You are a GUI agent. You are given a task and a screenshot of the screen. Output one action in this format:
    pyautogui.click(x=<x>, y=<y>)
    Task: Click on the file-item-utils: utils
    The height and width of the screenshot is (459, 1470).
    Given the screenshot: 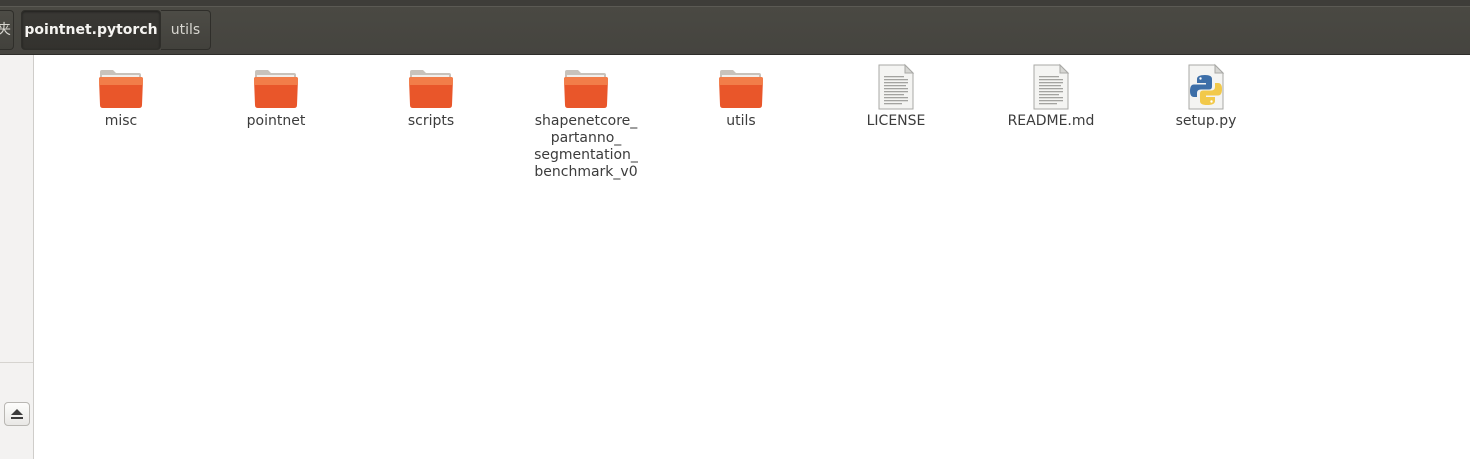 What is the action you would take?
    pyautogui.click(x=741, y=96)
    